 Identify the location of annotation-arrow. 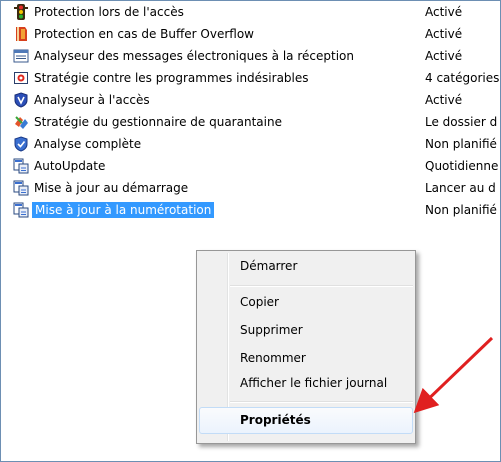
(453, 375).